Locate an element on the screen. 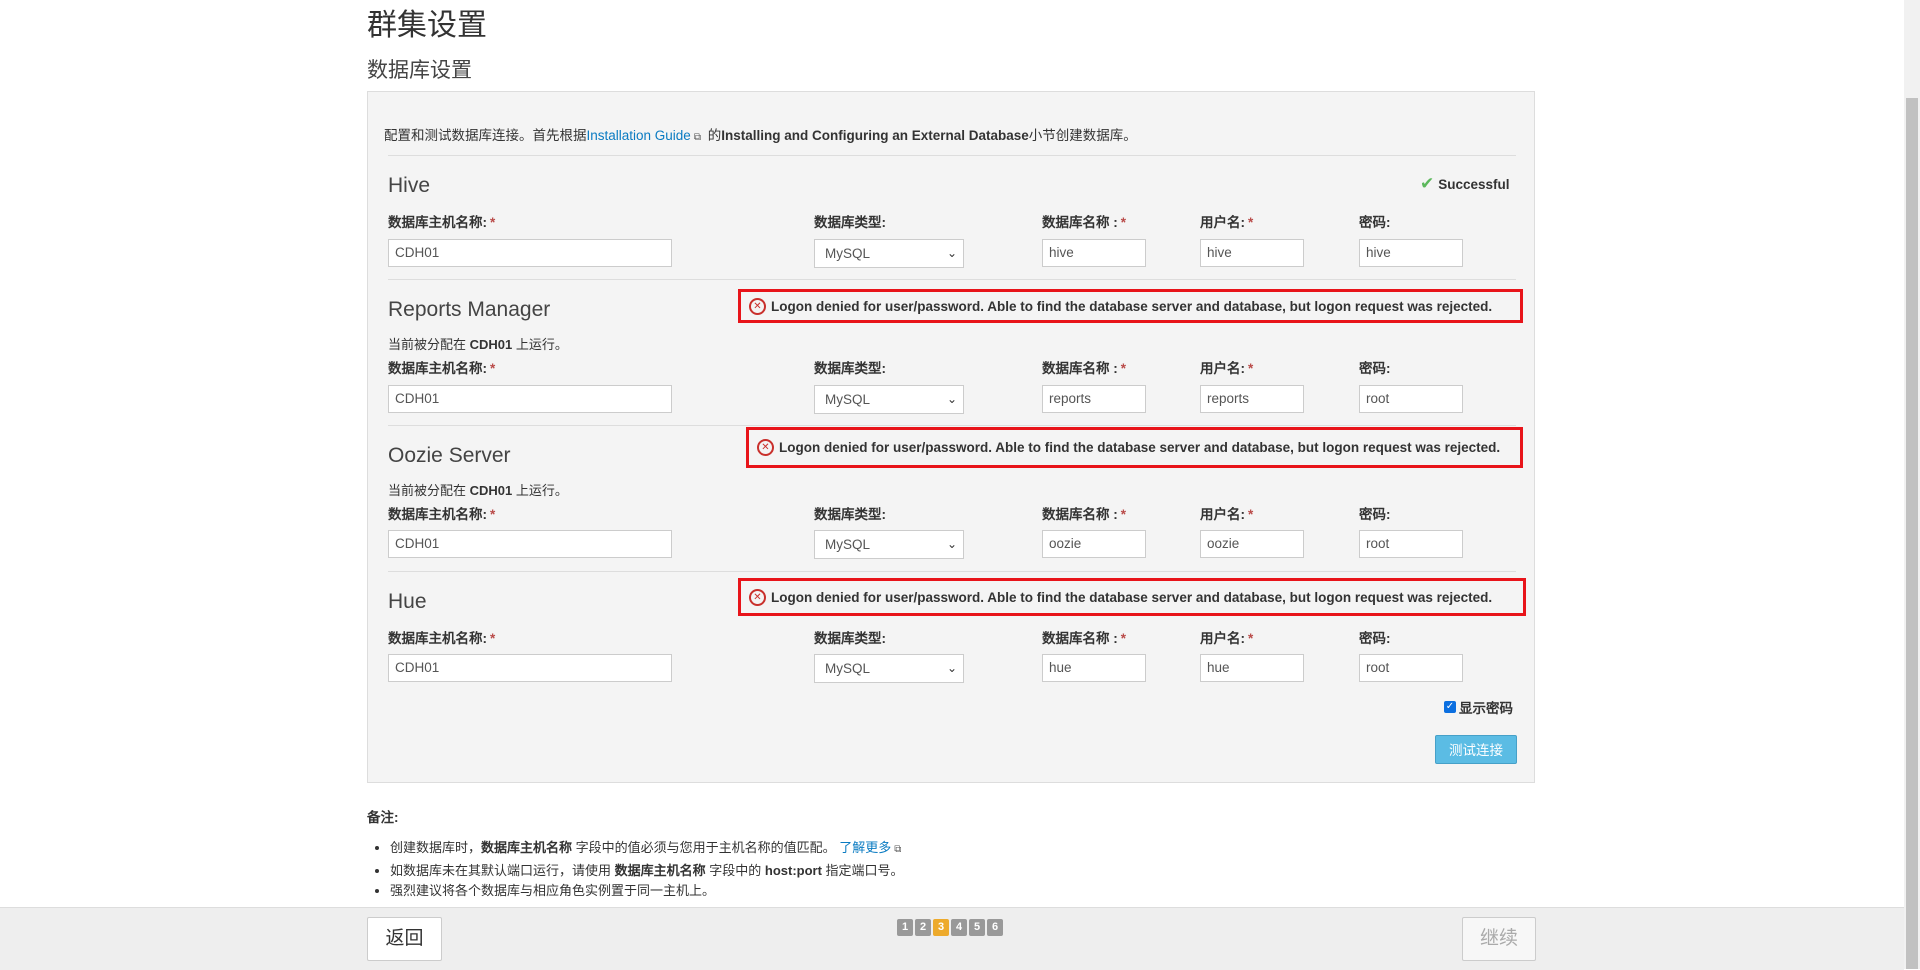 This screenshot has height=970, width=1920. checkbox-checked-icon: ✓ is located at coordinates (1450, 707).